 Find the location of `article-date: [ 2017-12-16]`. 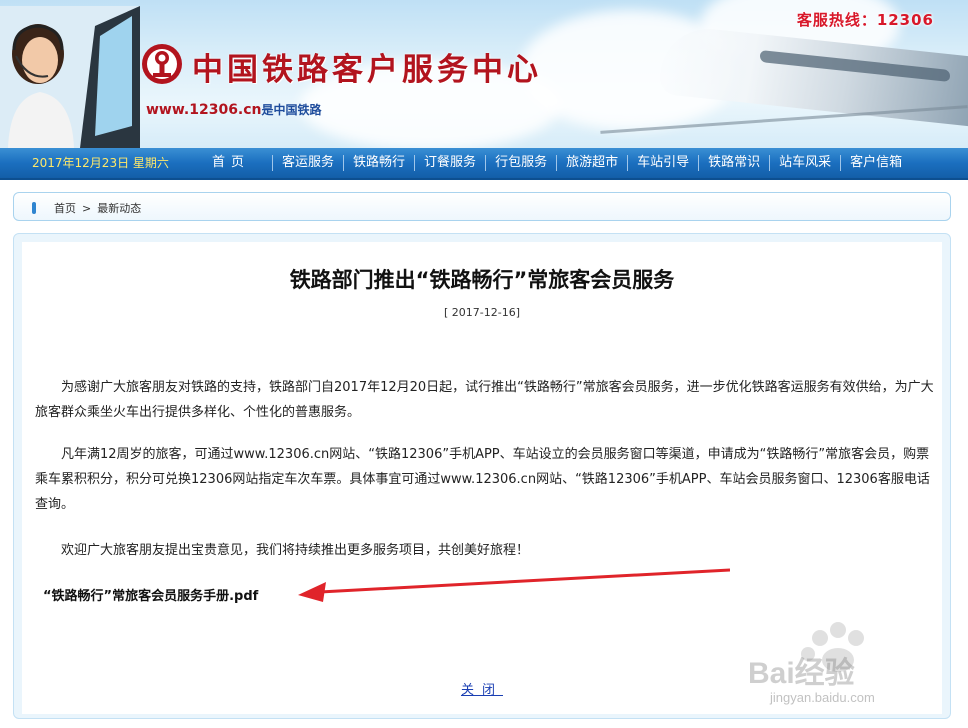

article-date: [ 2017-12-16] is located at coordinates (481, 312).